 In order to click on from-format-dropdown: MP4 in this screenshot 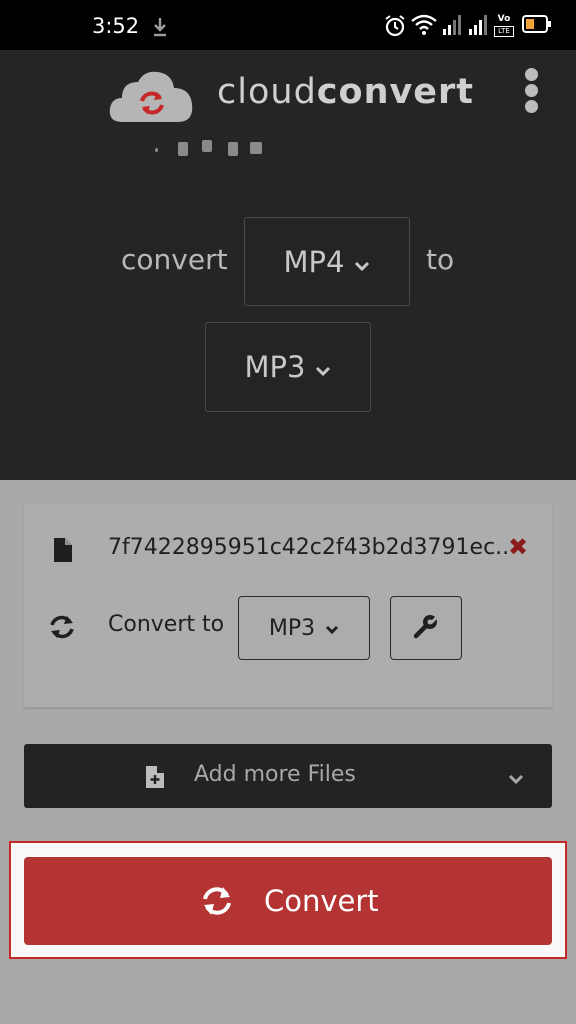, I will do `click(327, 261)`.